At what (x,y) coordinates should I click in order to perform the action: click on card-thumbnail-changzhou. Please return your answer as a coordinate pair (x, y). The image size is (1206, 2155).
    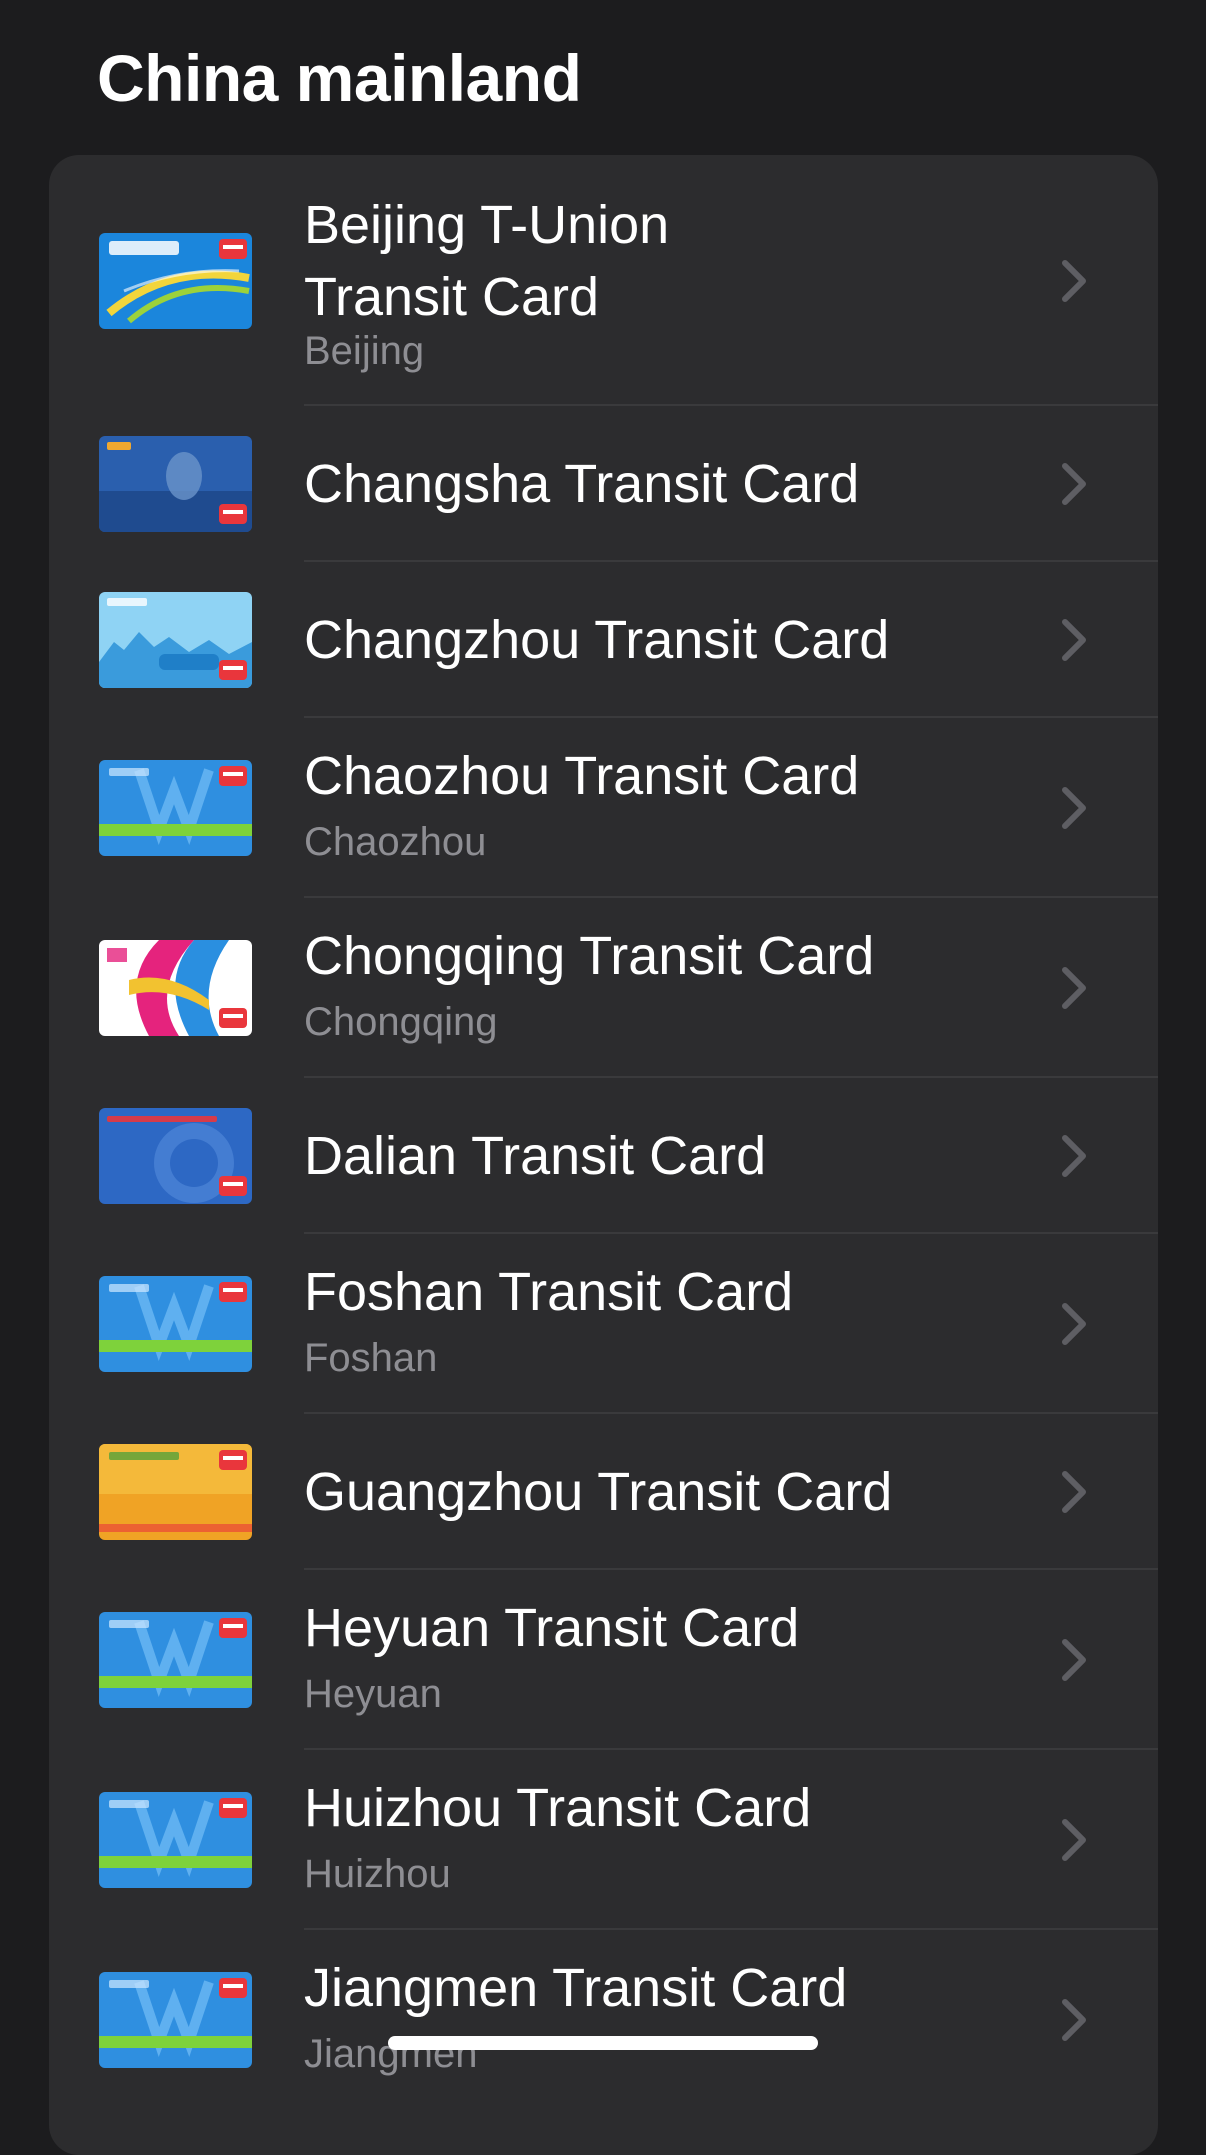
    Looking at the image, I should click on (175, 640).